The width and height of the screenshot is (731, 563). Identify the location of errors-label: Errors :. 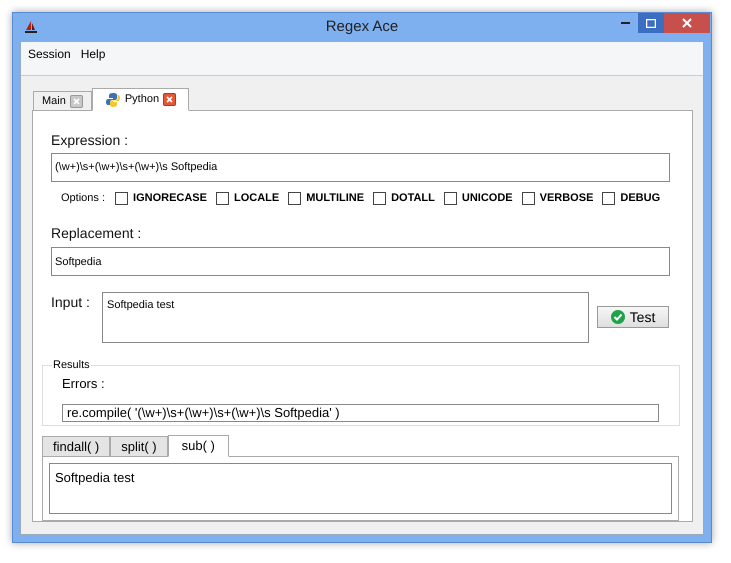
(84, 384).